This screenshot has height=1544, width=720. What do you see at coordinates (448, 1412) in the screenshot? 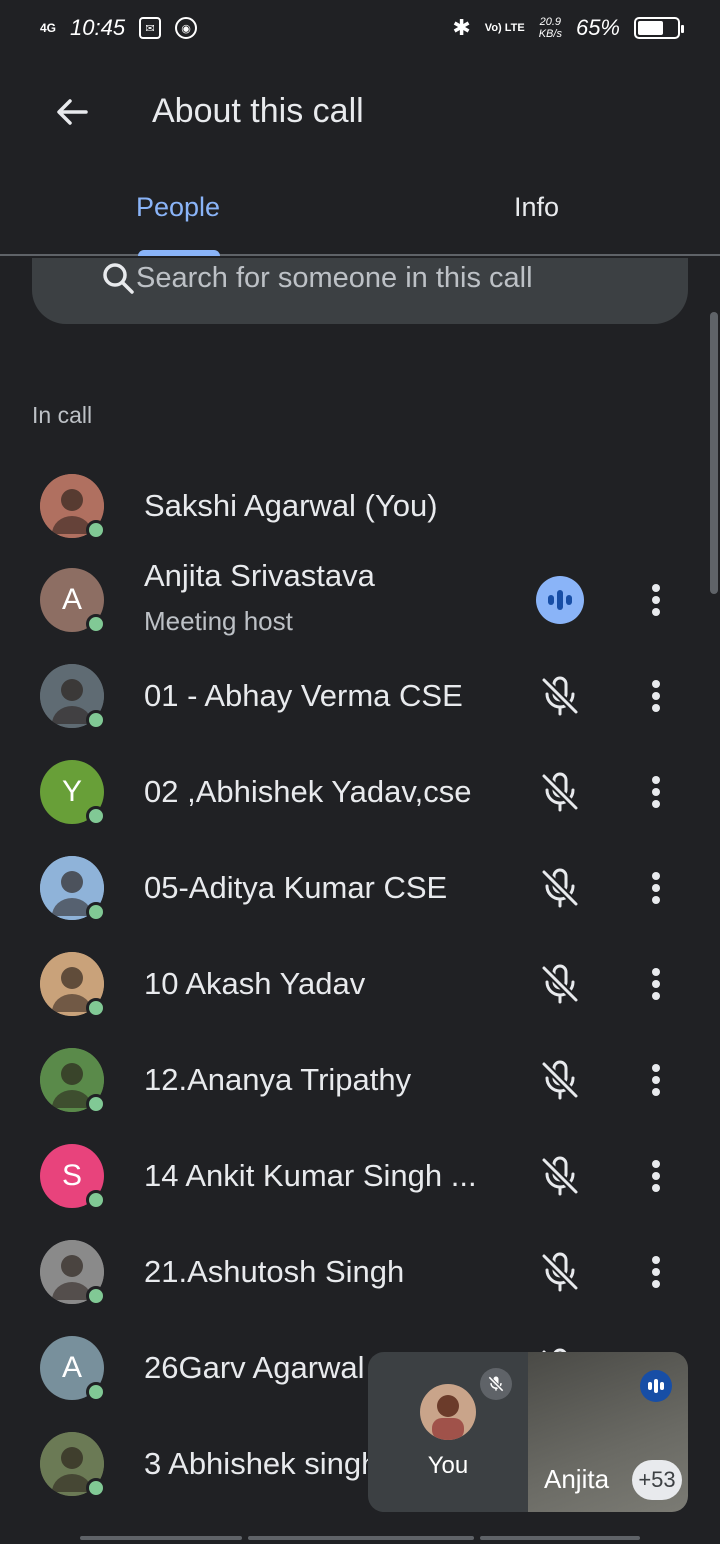
I see `pip-self-avatar` at bounding box center [448, 1412].